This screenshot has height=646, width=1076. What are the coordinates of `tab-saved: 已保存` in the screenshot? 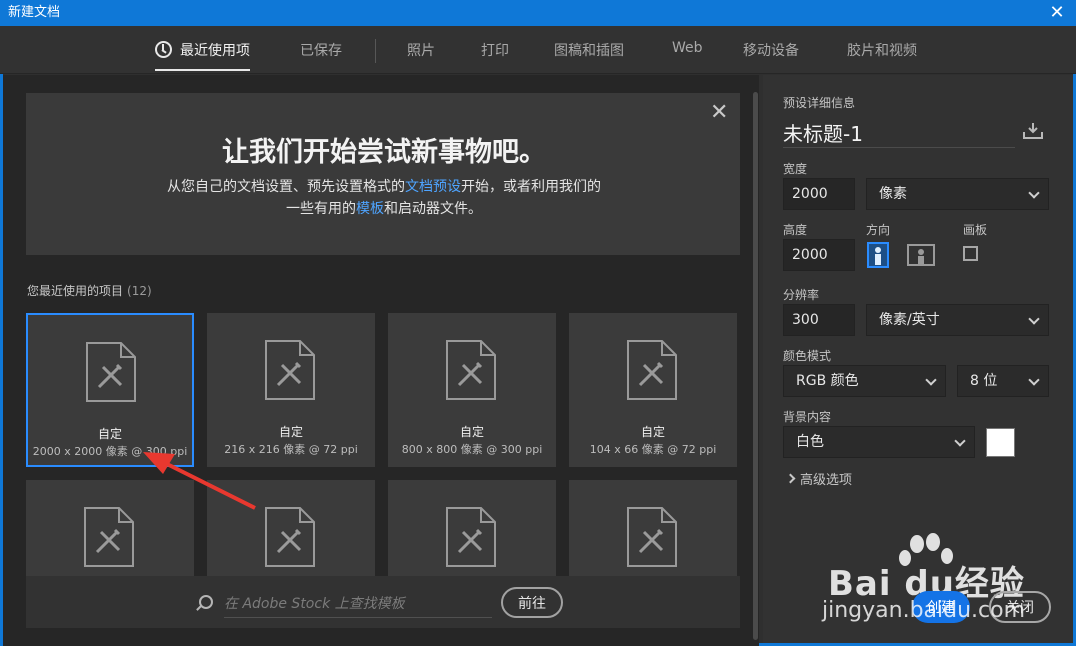 It's located at (321, 50).